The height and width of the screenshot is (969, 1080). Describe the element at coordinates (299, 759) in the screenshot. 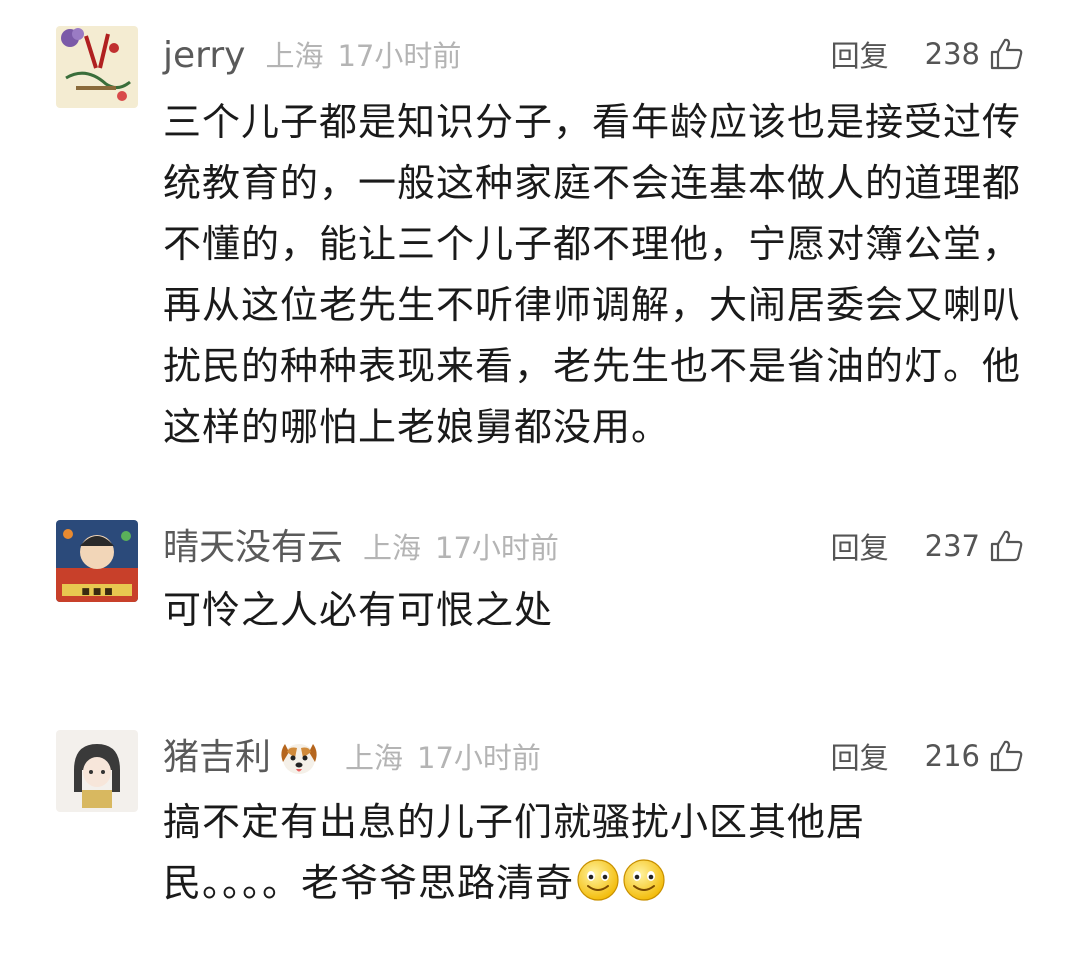

I see `dog-face-icon` at that location.